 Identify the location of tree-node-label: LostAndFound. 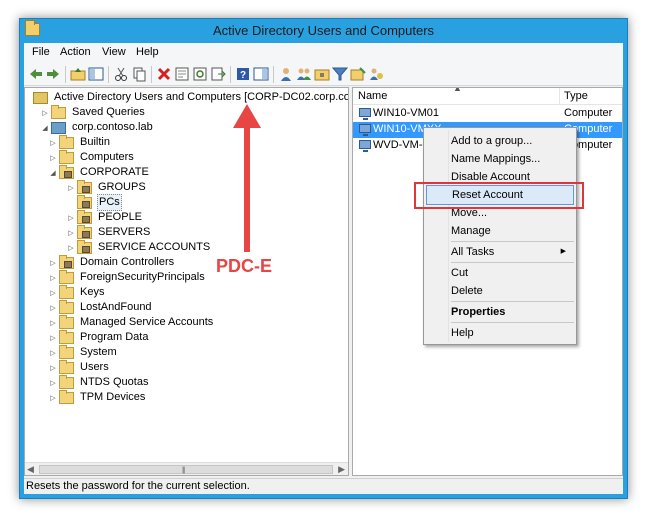
(116, 307).